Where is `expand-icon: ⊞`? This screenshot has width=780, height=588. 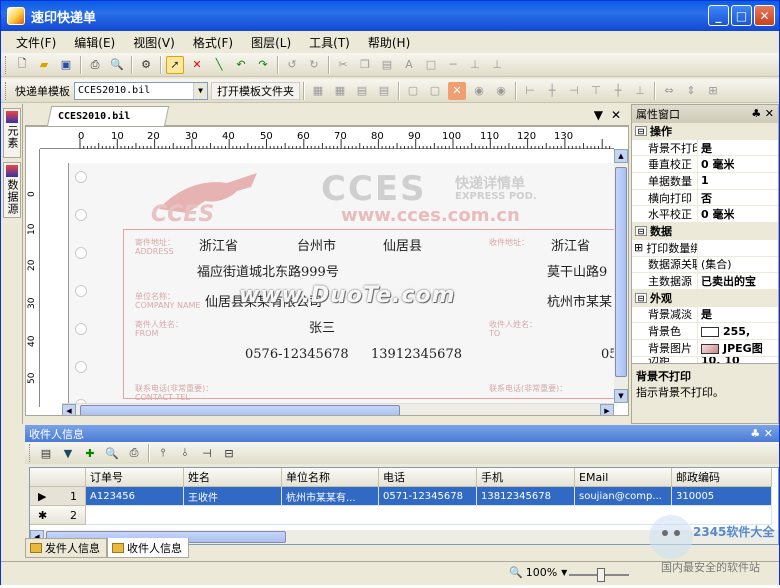 expand-icon: ⊞ is located at coordinates (638, 247).